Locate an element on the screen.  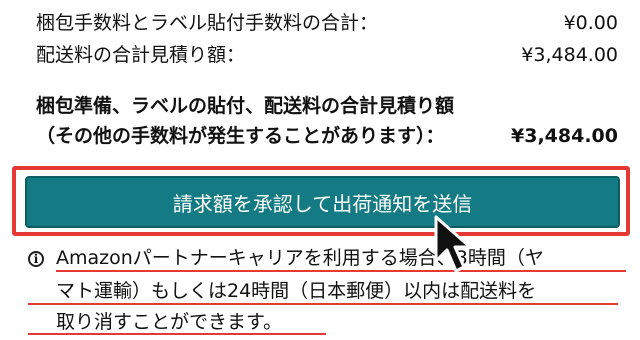
packing-fee-row: 梱包手数料とラベル貼付手数料の合計： ¥0.00 is located at coordinates (327, 21).